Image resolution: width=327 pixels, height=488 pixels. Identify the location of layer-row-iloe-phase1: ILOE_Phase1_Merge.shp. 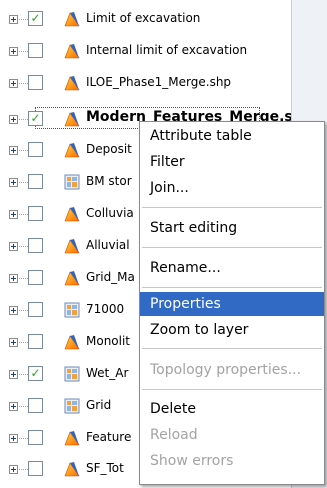
(145, 84).